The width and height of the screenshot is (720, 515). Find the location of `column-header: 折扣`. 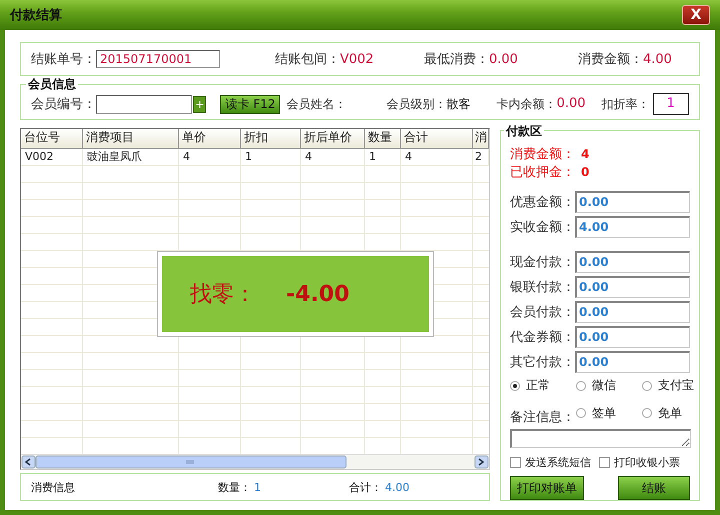

column-header: 折扣 is located at coordinates (271, 139).